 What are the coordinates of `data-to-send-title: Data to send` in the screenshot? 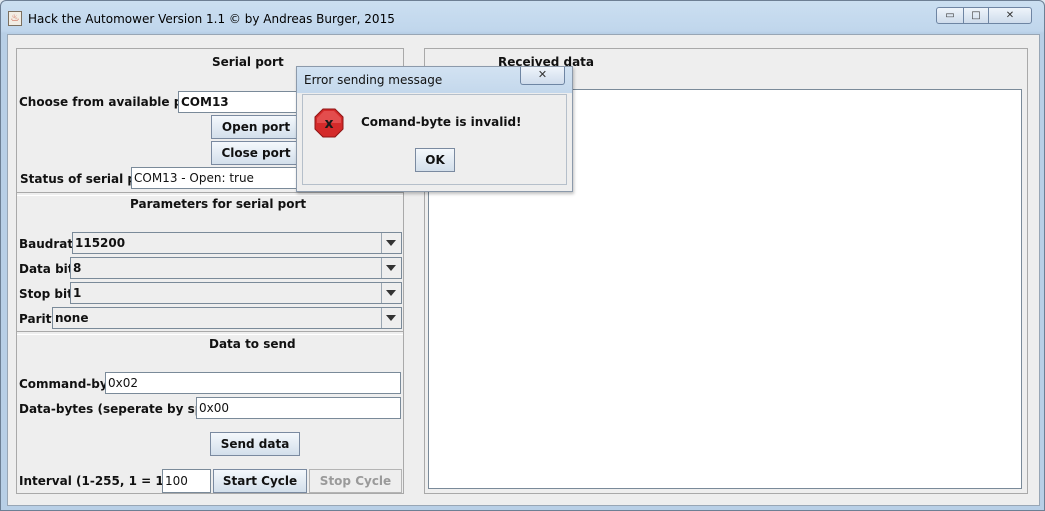 It's located at (252, 344).